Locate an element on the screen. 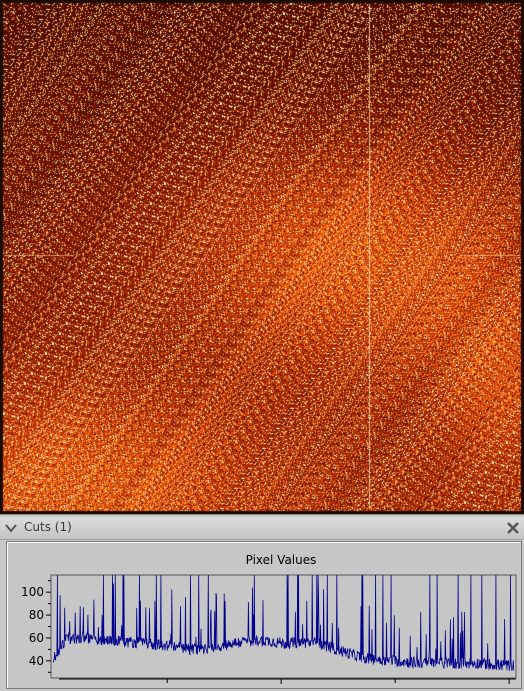  cuts-window-title: Cuts (1) is located at coordinates (48, 527).